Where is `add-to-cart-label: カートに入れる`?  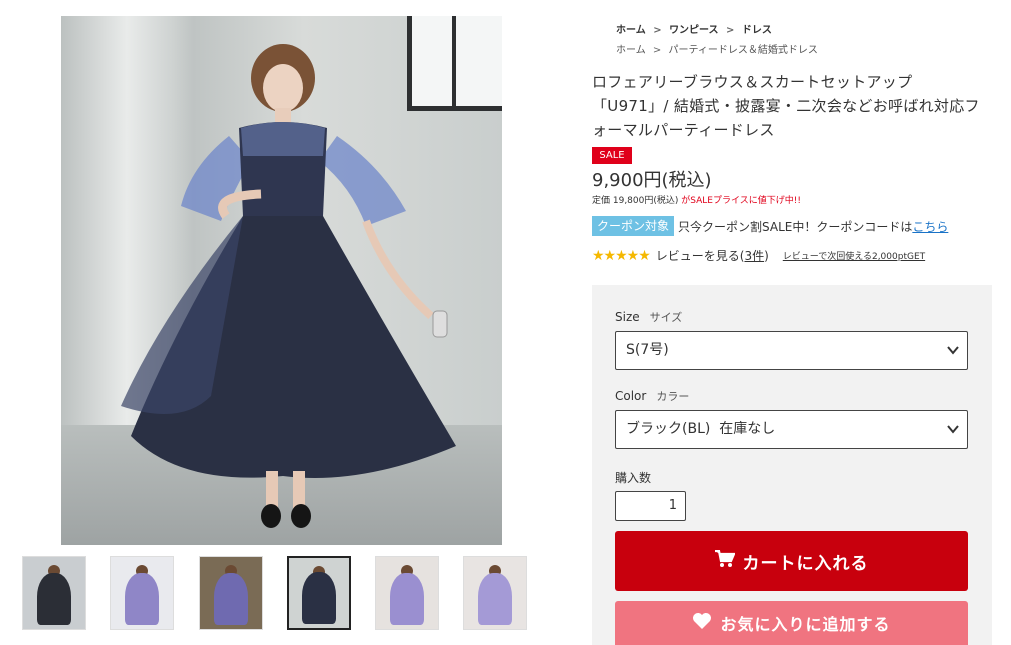
add-to-cart-label: カートに入れる is located at coordinates (805, 563).